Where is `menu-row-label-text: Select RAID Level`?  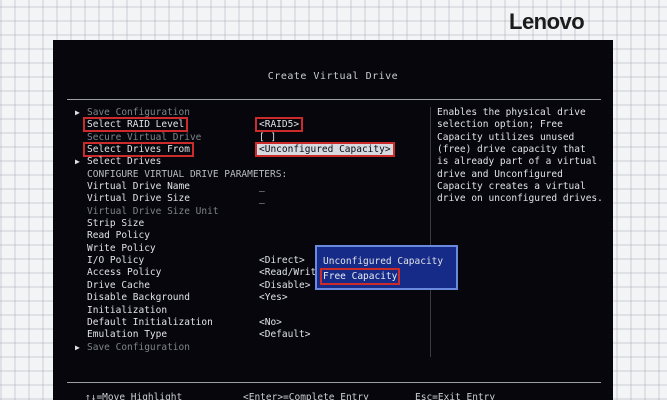
menu-row-label-text: Select RAID Level is located at coordinates (136, 125).